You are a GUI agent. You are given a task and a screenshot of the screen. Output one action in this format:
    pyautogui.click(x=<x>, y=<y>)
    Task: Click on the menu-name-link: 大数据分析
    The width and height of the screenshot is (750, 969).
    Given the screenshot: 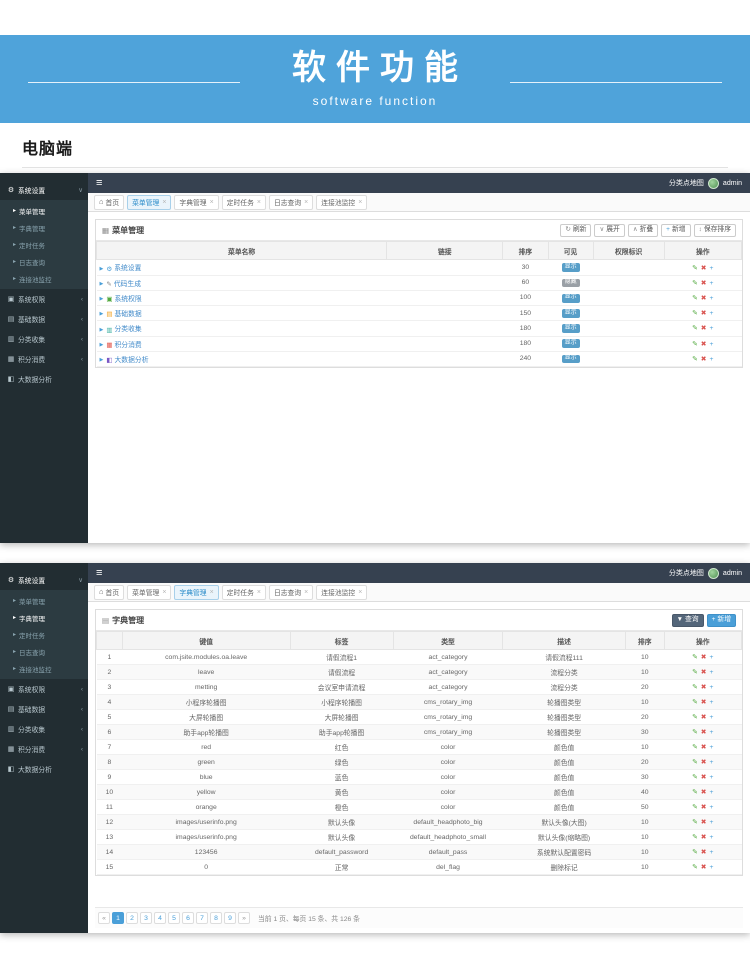 What is the action you would take?
    pyautogui.click(x=132, y=360)
    